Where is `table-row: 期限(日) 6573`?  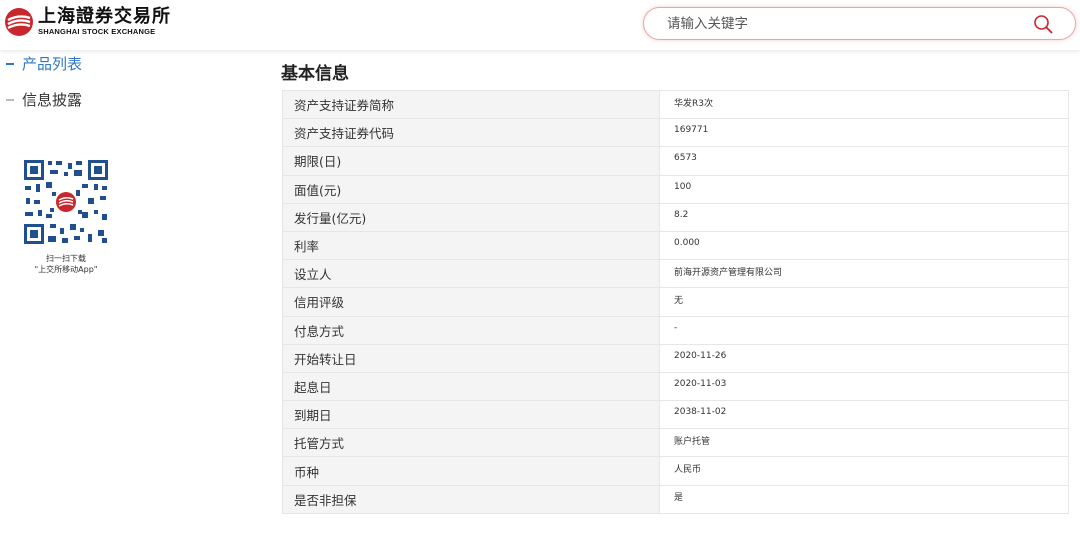
table-row: 期限(日) 6573 is located at coordinates (675, 161).